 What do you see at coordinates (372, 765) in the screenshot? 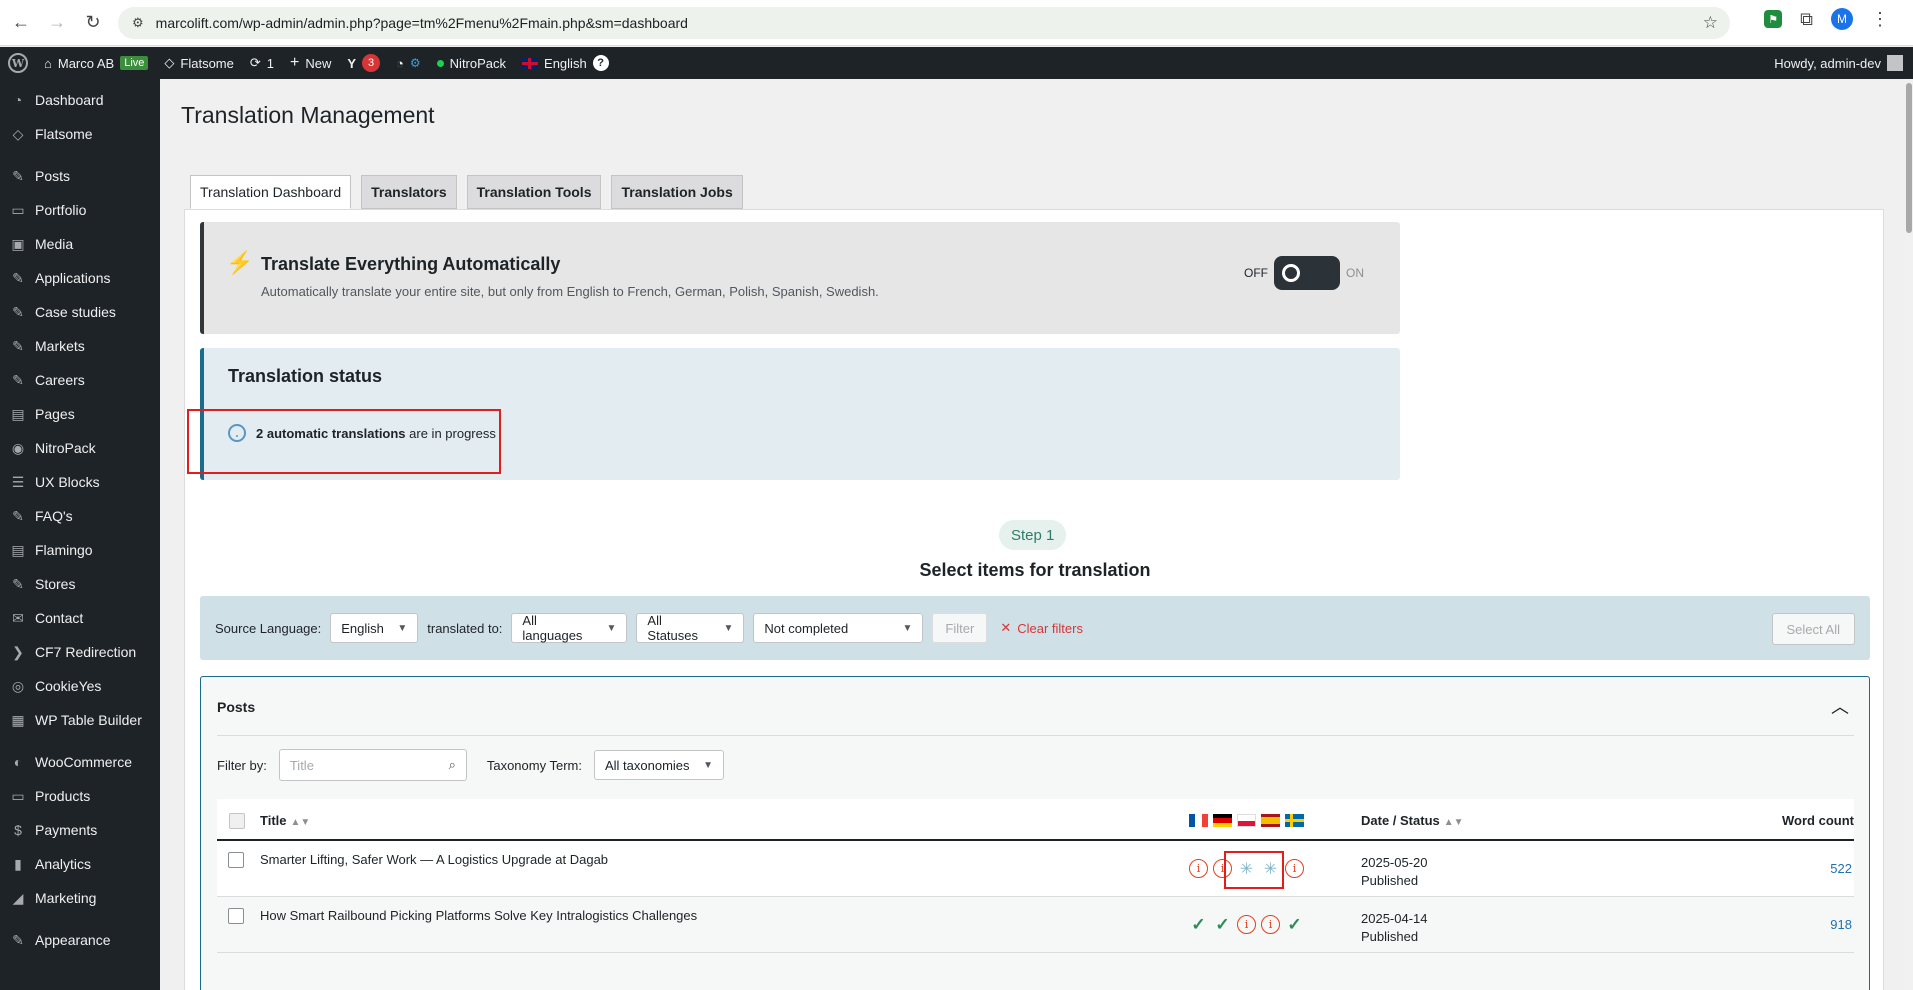
I see `title-search-input: Title ⌕` at bounding box center [372, 765].